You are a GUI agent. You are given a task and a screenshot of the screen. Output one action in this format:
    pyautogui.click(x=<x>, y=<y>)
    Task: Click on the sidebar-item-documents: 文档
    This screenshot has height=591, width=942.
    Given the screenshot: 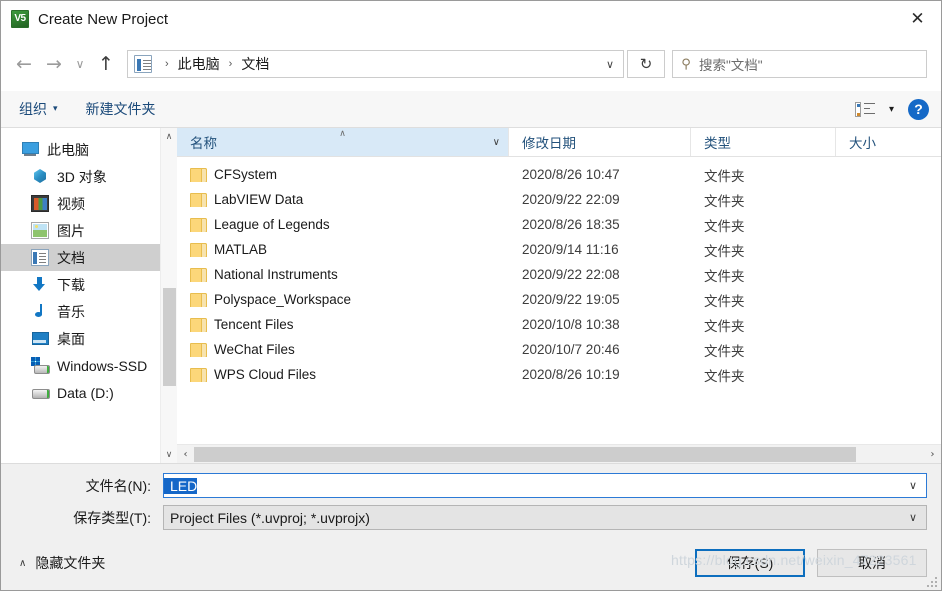 What is the action you would take?
    pyautogui.click(x=89, y=257)
    